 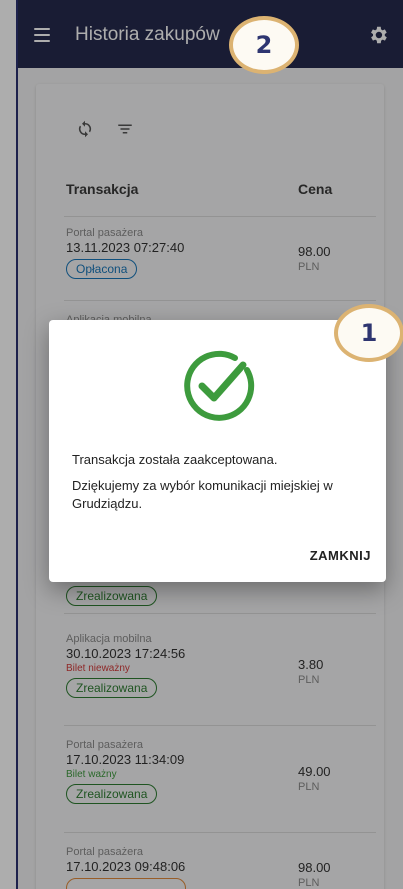 I want to click on close-button: ZAMKNIJ, so click(x=340, y=555).